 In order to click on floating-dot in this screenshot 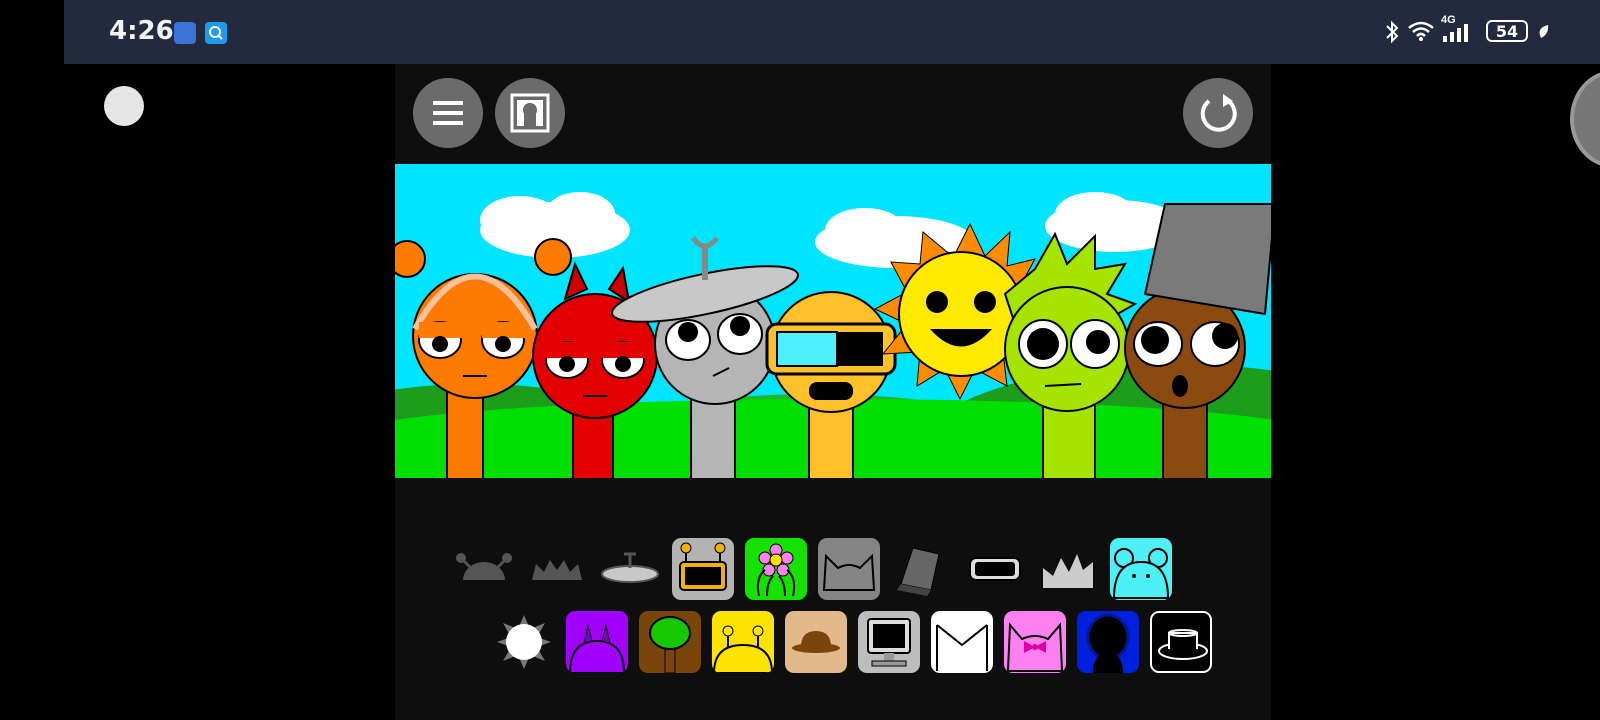, I will do `click(124, 106)`.